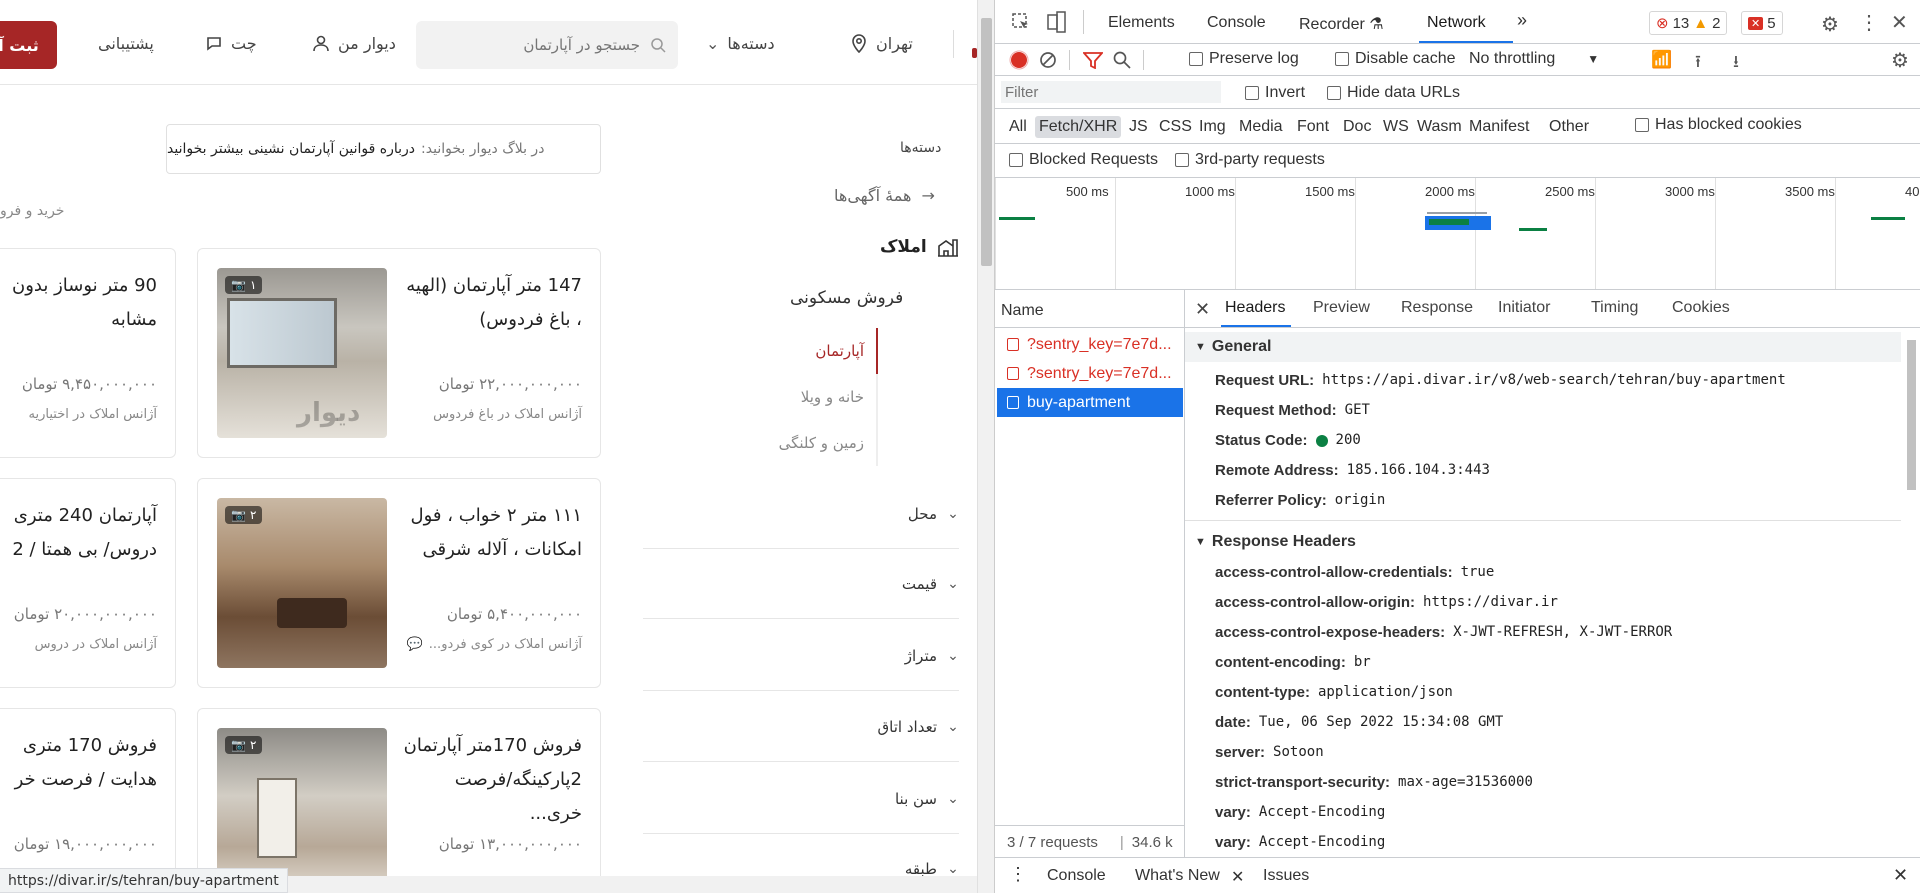 This screenshot has height=893, width=1920. I want to click on upload-har-icon: ⭱, so click(1698, 63).